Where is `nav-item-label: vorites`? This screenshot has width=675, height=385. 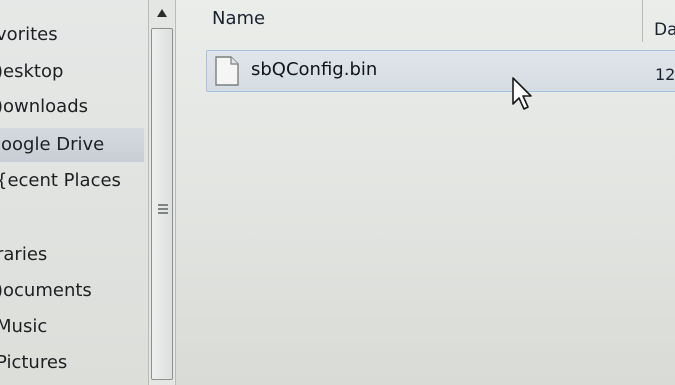 nav-item-label: vorites is located at coordinates (29, 34).